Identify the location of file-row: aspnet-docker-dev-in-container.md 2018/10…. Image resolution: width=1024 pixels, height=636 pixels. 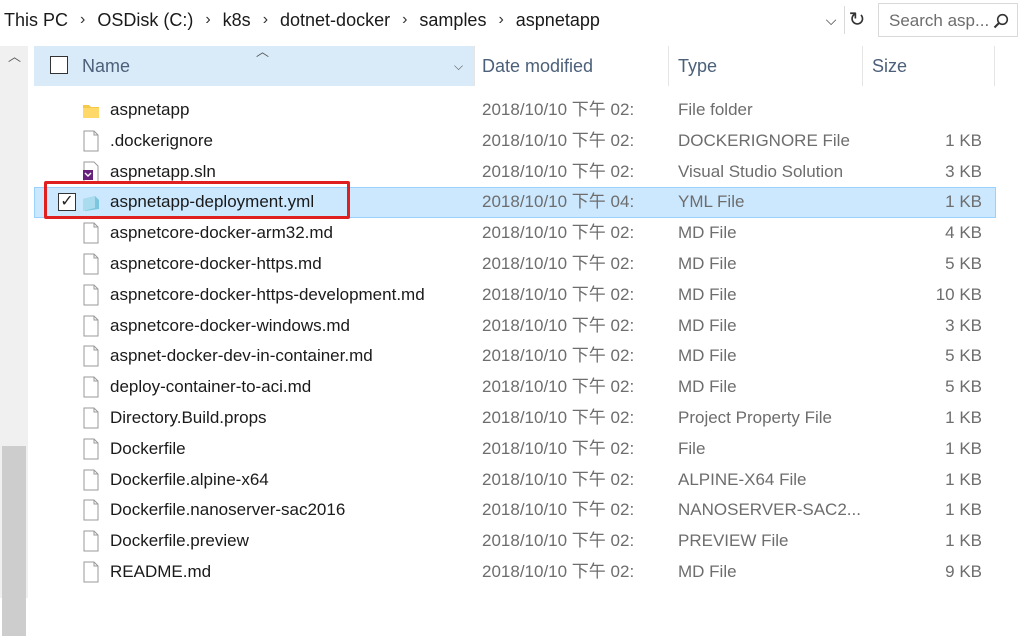
(515, 356).